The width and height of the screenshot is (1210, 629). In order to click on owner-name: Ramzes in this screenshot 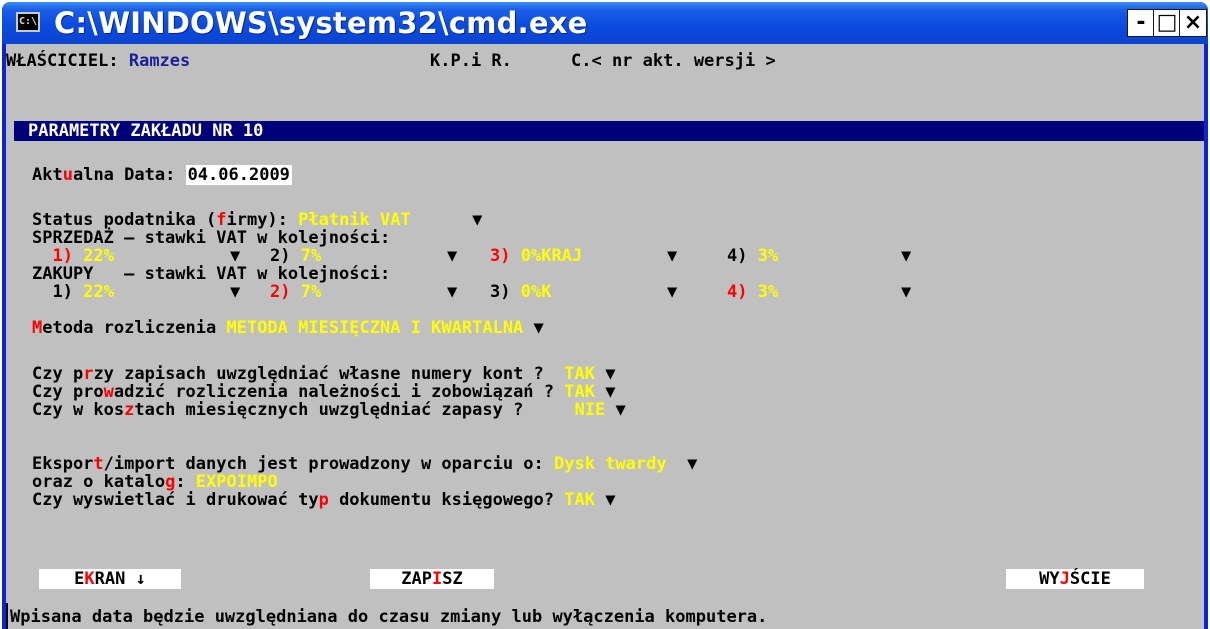, I will do `click(159, 61)`.